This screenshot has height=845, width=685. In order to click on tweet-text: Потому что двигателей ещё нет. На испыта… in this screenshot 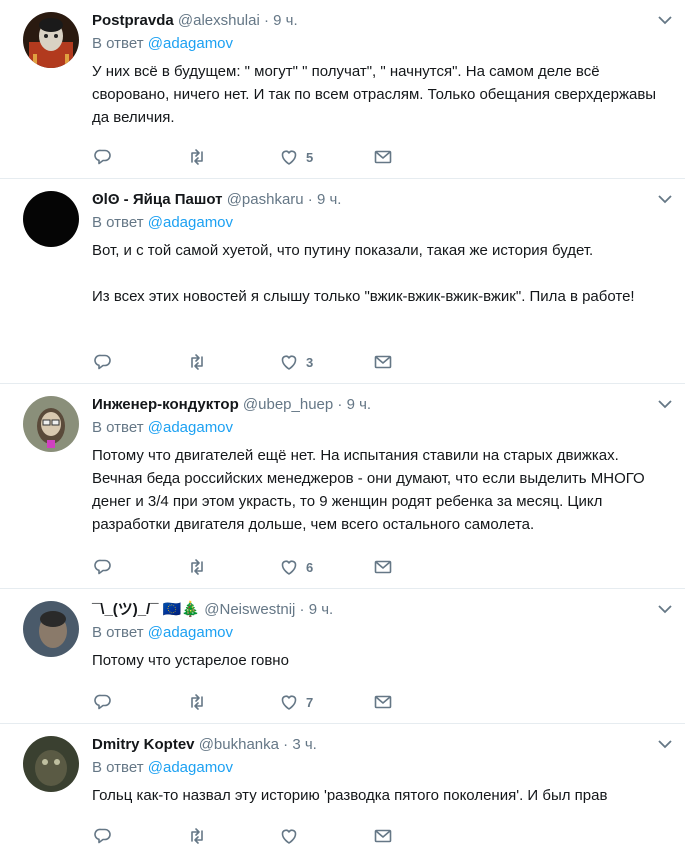, I will do `click(370, 490)`.